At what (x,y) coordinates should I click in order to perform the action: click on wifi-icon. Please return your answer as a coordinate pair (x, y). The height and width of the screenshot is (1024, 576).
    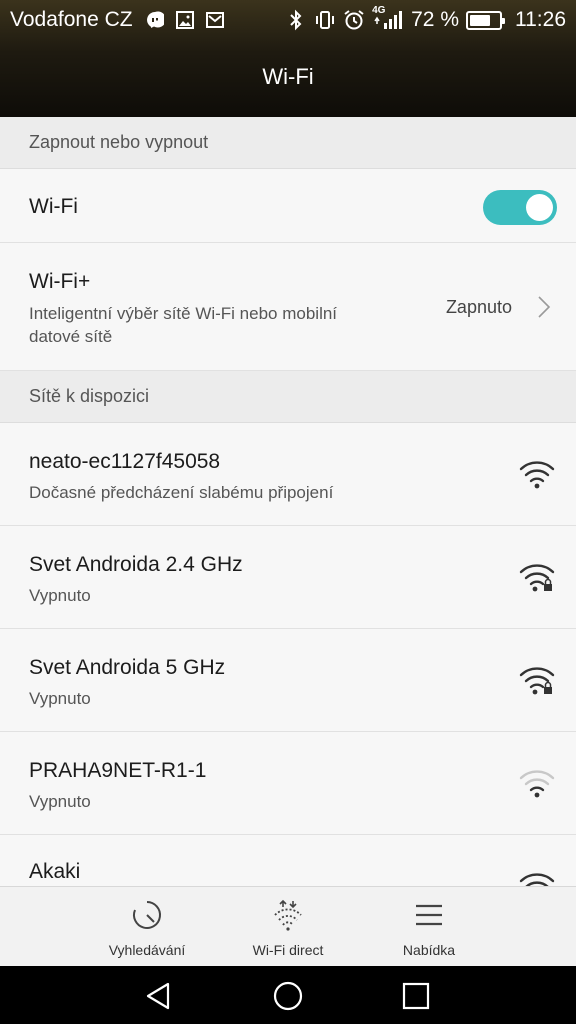
    Looking at the image, I should click on (537, 475).